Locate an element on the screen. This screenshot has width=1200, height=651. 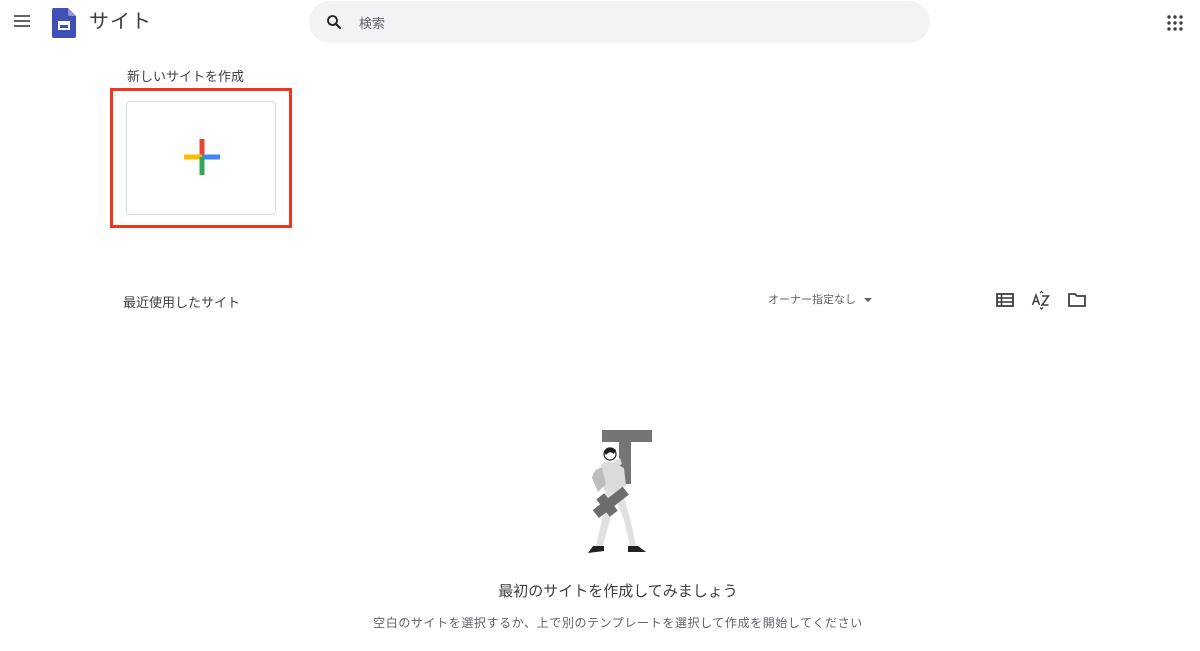
empty-state-illustration is located at coordinates (620, 491).